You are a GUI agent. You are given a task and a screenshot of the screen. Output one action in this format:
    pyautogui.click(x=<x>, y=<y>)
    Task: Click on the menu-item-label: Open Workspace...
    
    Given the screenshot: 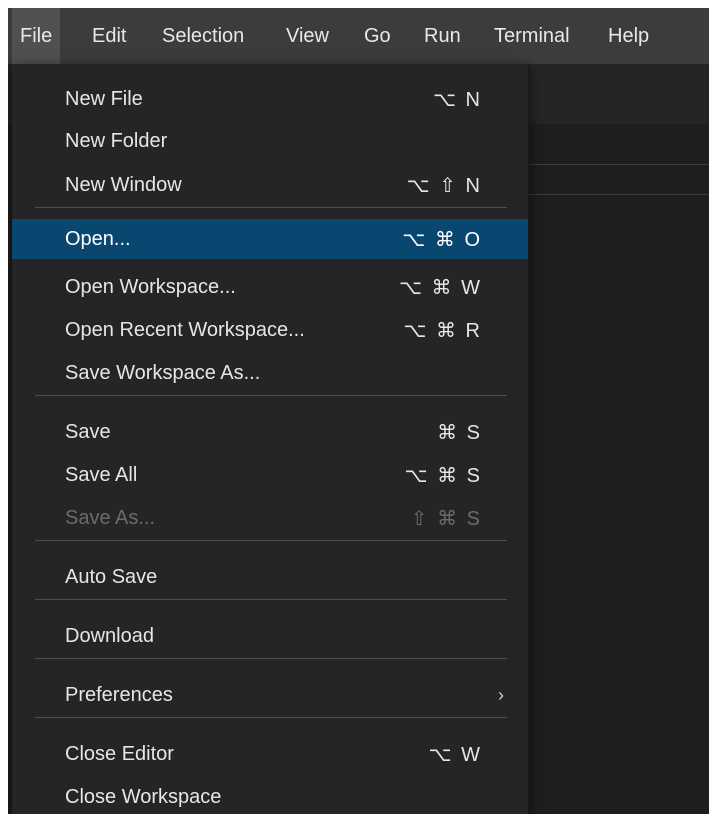 What is the action you would take?
    pyautogui.click(x=150, y=286)
    